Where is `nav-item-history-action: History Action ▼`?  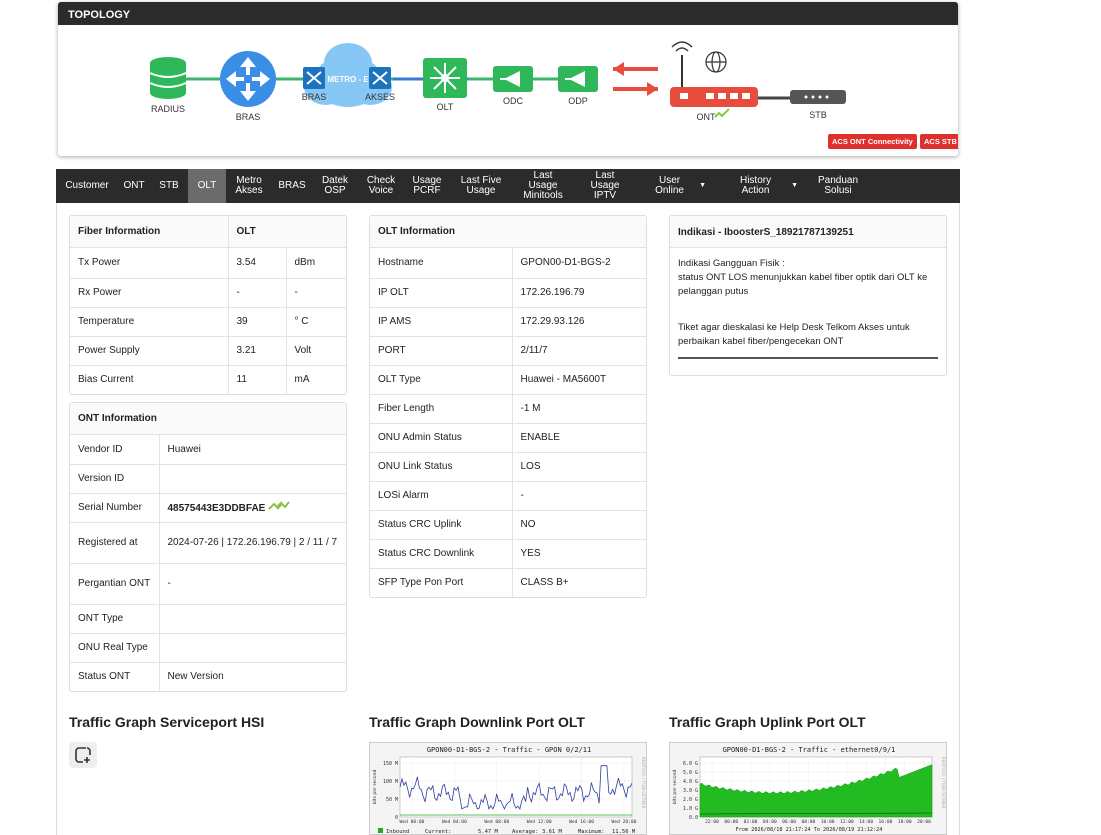 nav-item-history-action: History Action ▼ is located at coordinates (762, 186).